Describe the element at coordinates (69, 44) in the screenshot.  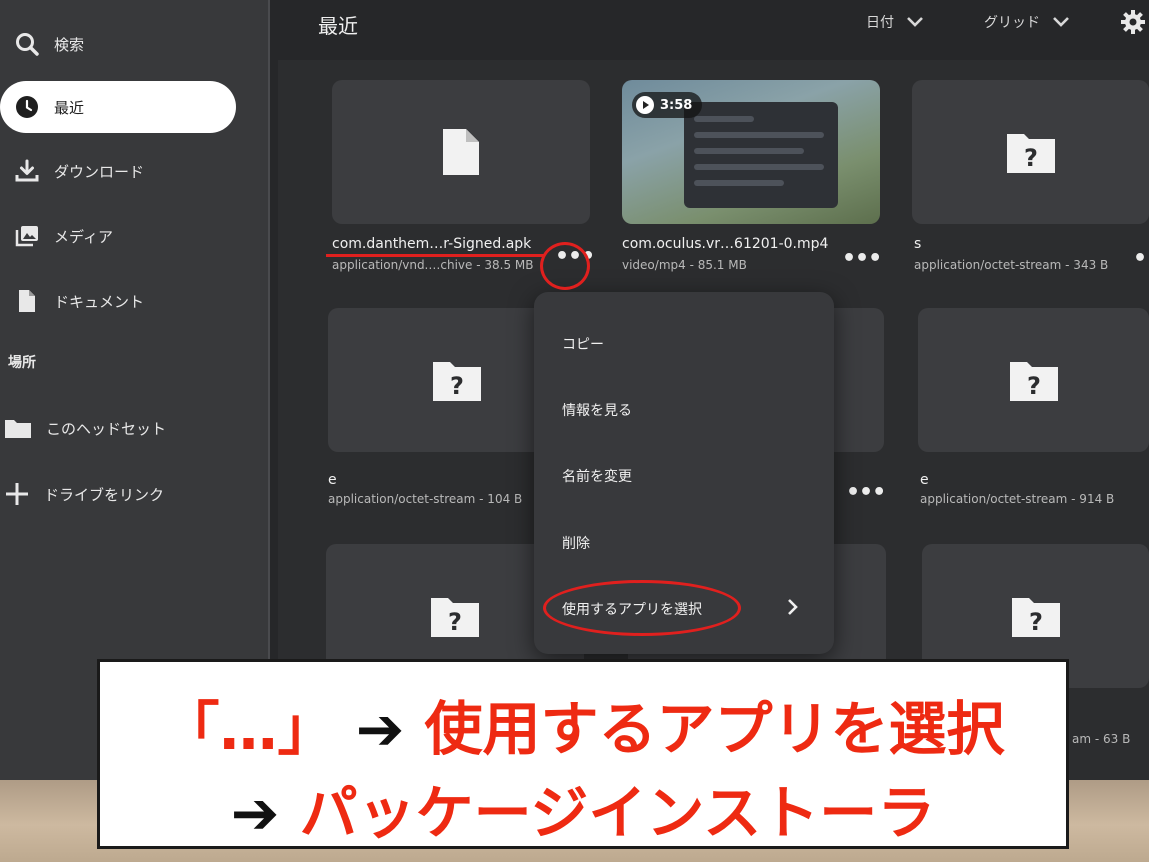
I see `sidebar-item-label: 検索` at that location.